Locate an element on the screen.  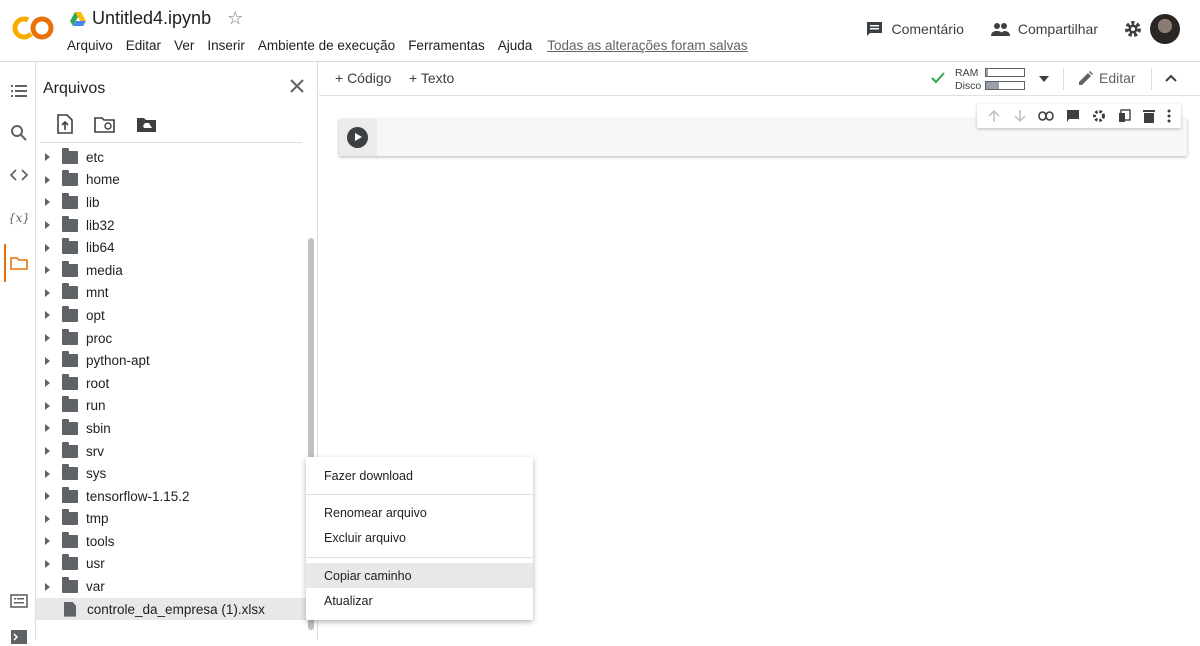
tree-row-root: root is located at coordinates (172, 383).